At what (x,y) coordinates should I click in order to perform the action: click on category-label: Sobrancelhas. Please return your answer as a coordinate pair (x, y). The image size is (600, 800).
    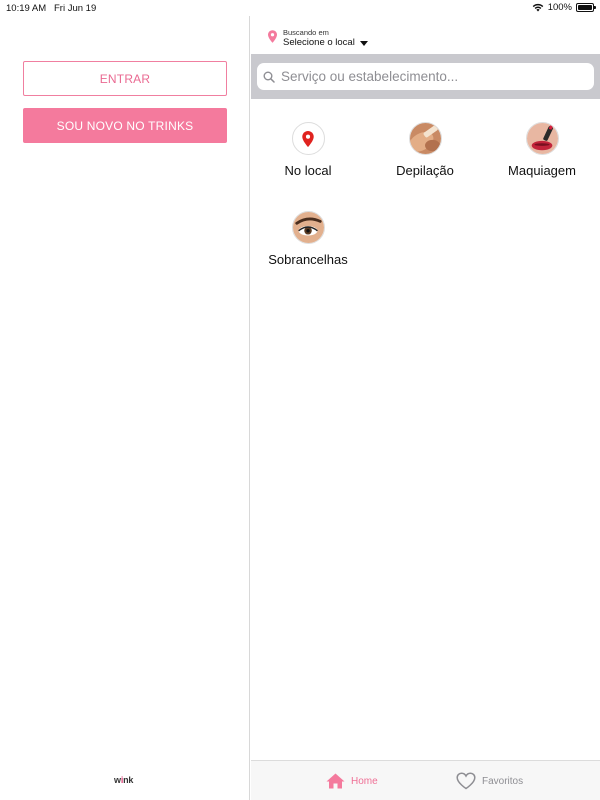
    Looking at the image, I should click on (308, 259).